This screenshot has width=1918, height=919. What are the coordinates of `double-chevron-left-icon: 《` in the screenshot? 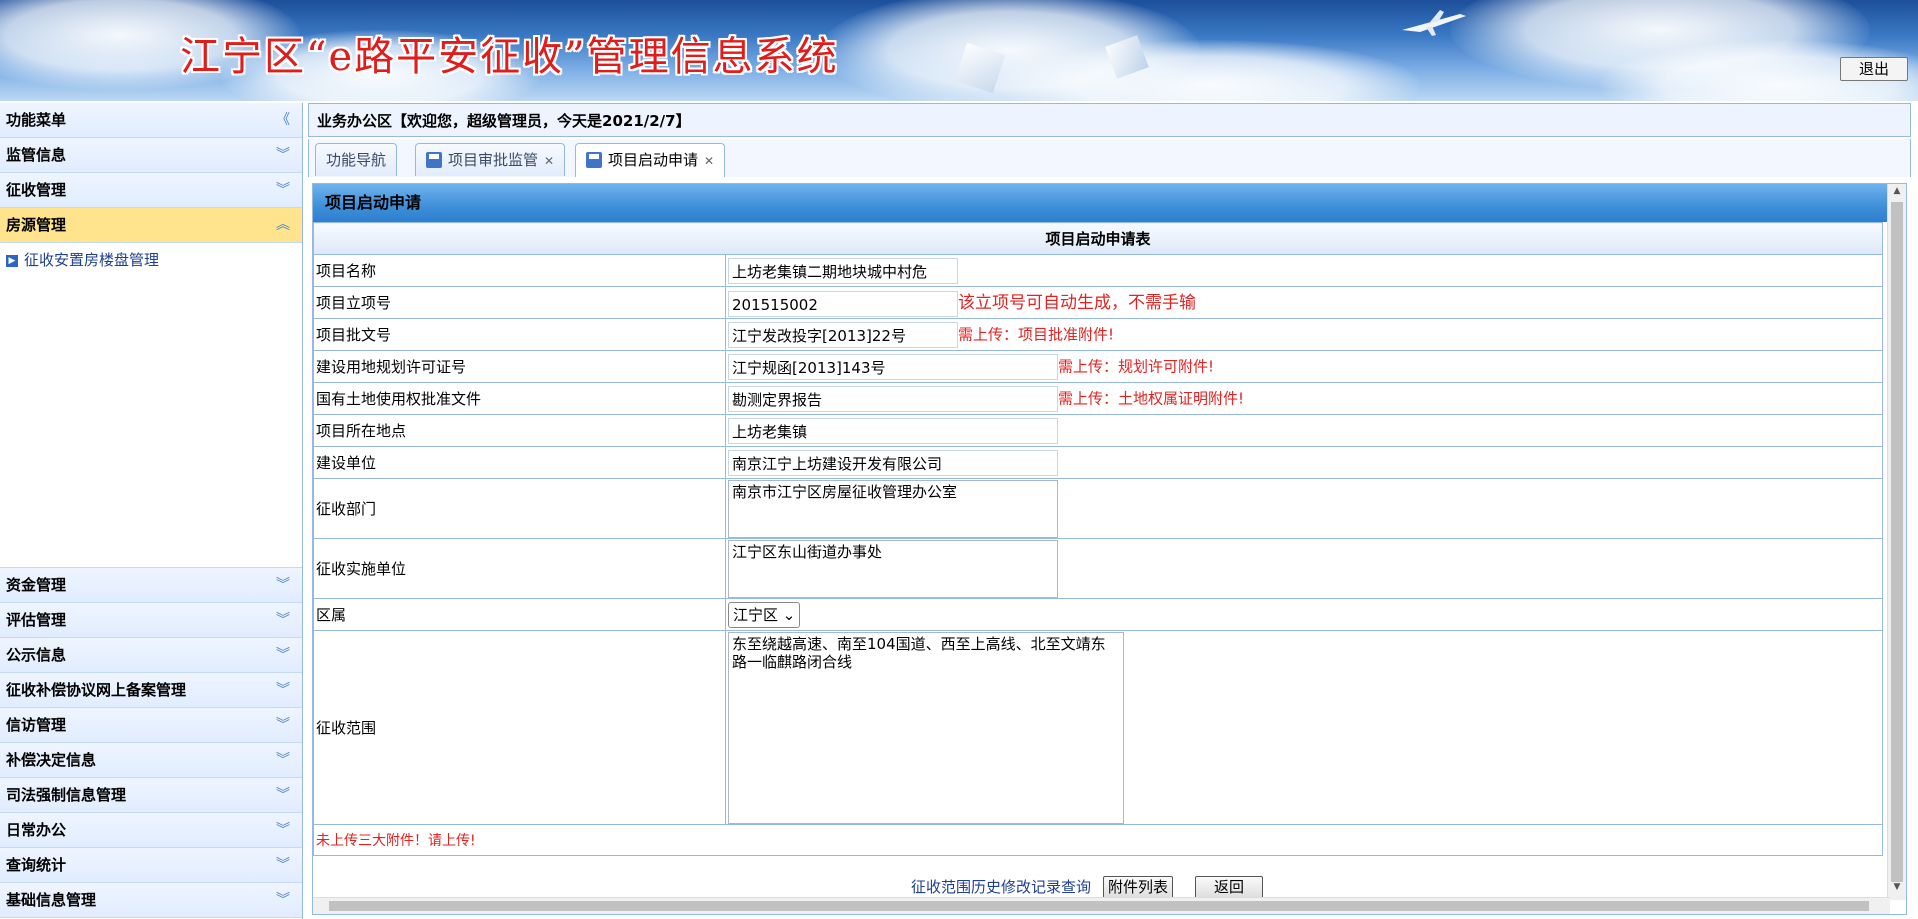 It's located at (283, 120).